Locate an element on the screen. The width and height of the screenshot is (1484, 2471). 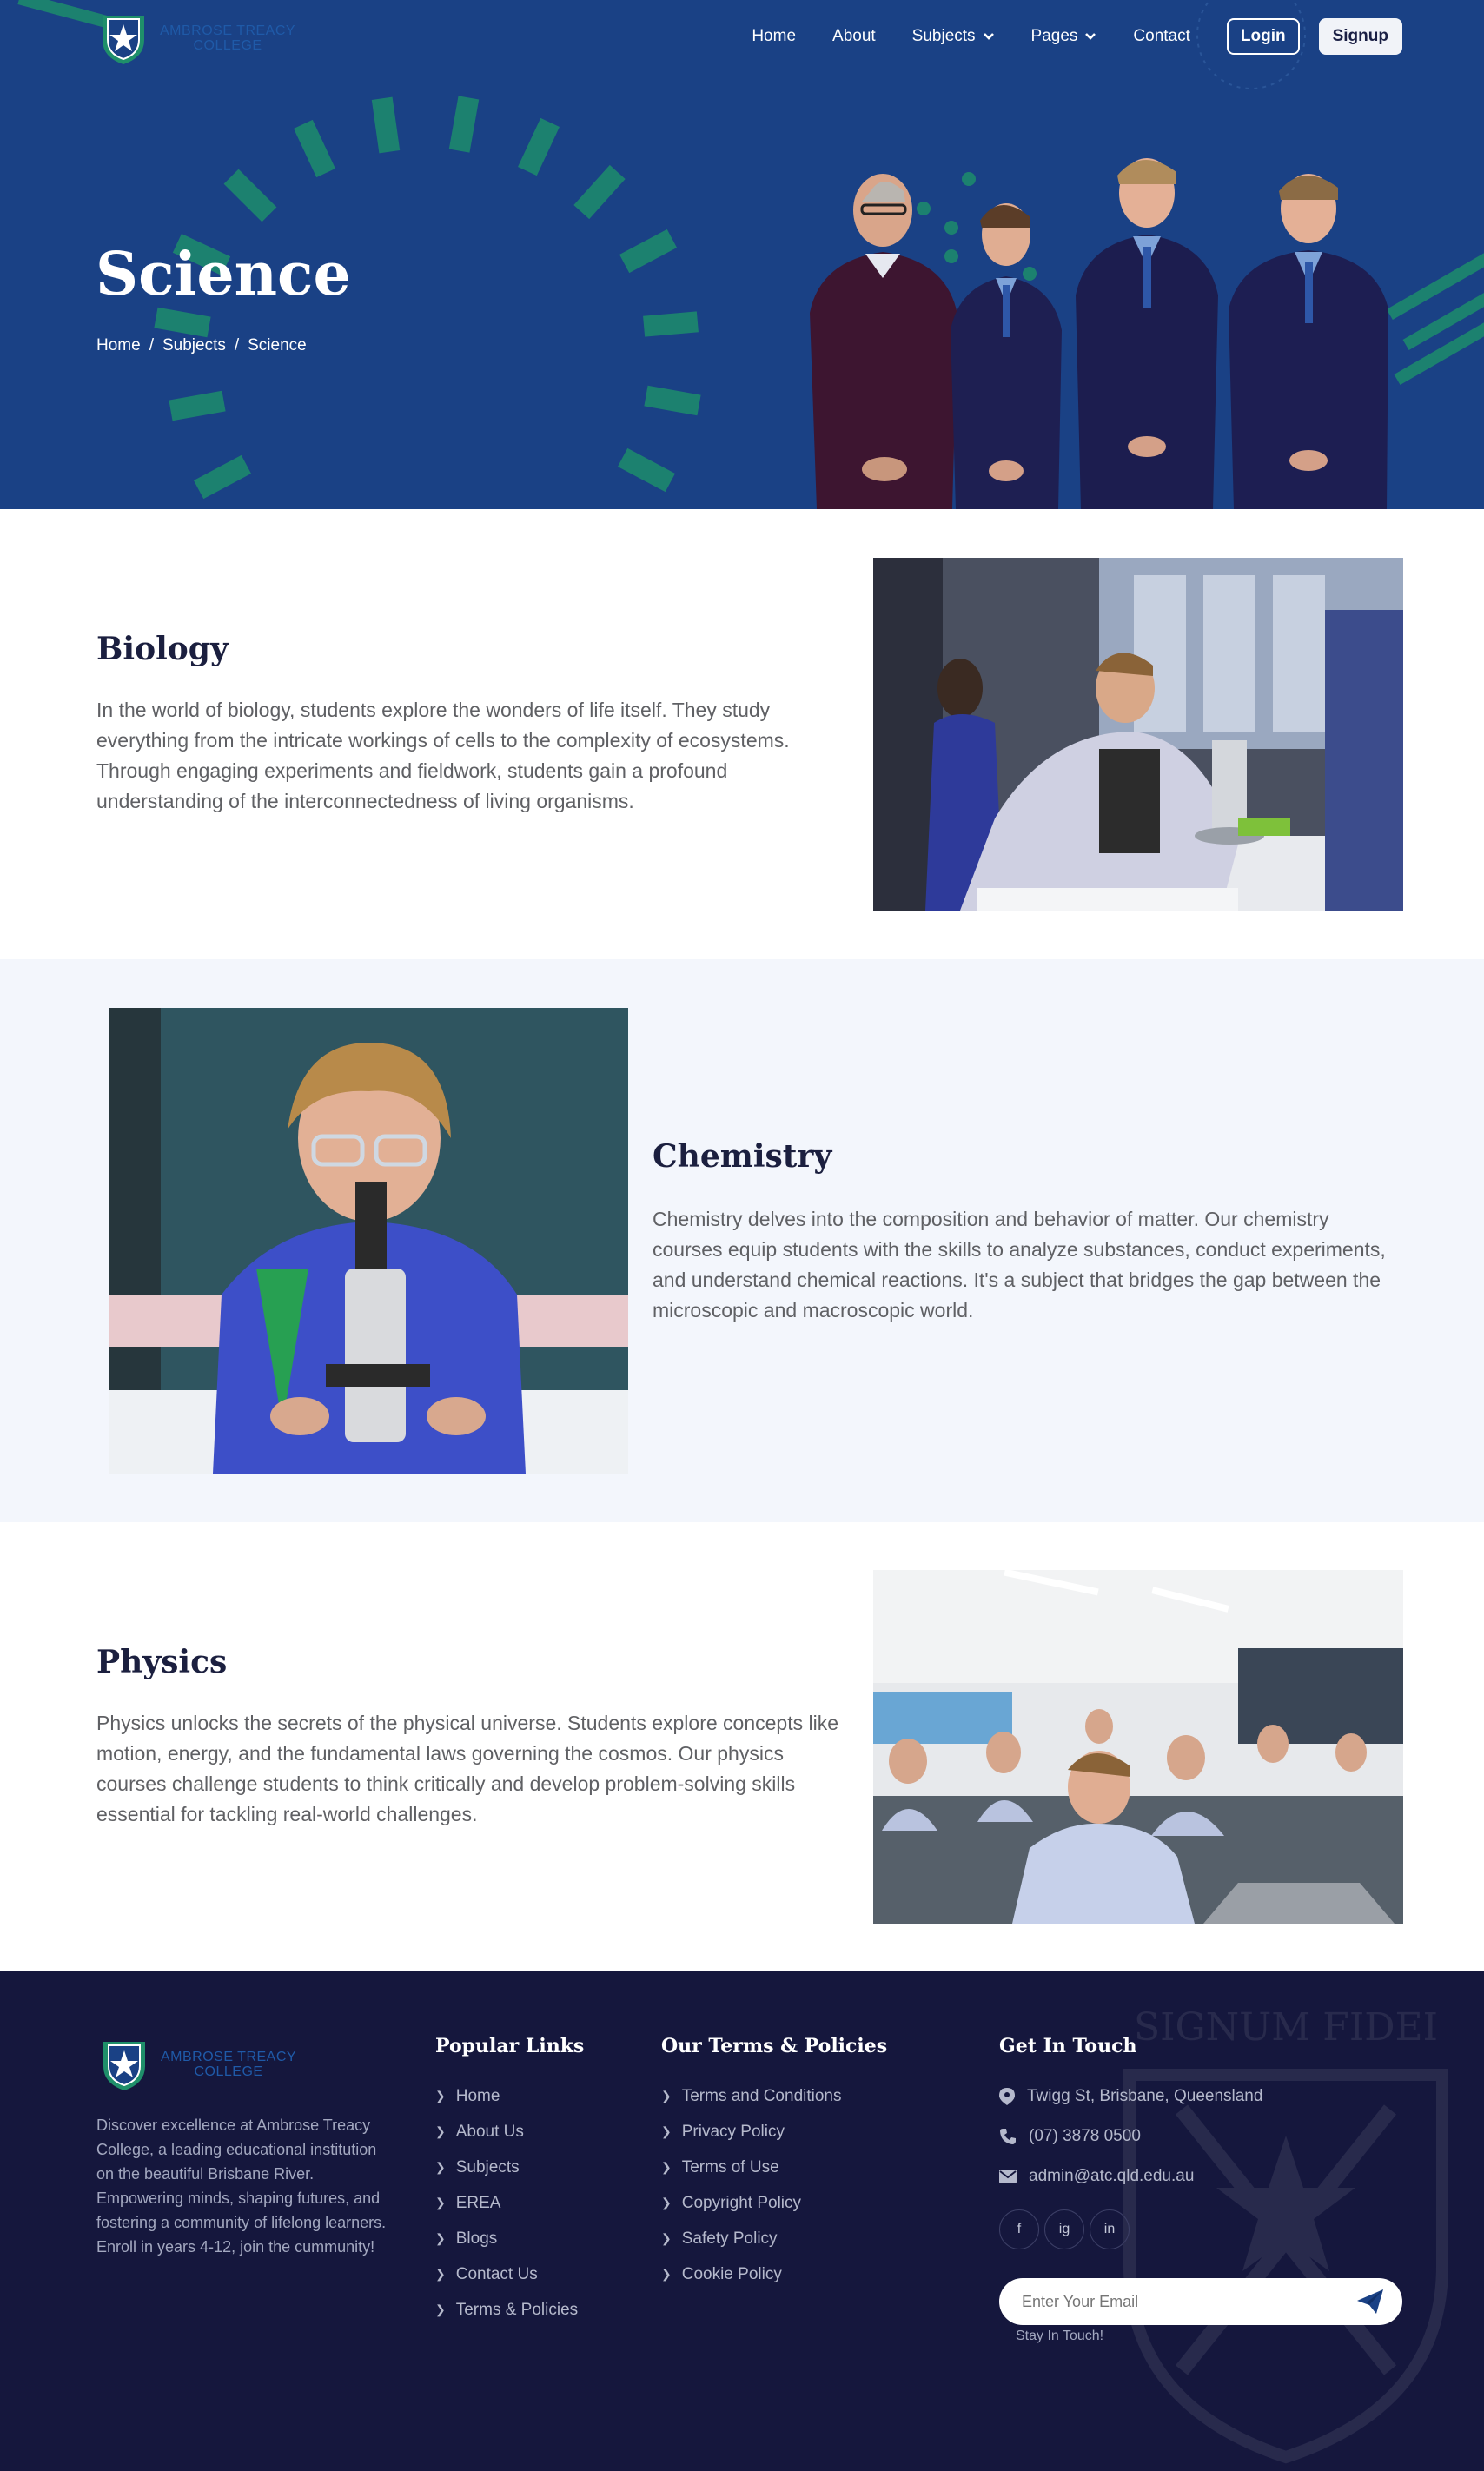
college-logo: AMBROSE TREACY COLLEGE is located at coordinates (195, 38).